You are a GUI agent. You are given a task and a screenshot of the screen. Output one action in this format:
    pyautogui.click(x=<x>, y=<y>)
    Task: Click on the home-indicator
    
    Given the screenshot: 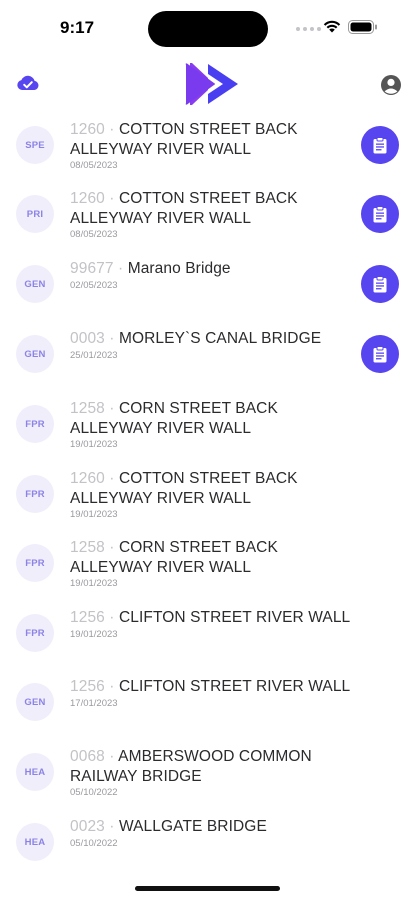 What is the action you would take?
    pyautogui.click(x=207, y=888)
    